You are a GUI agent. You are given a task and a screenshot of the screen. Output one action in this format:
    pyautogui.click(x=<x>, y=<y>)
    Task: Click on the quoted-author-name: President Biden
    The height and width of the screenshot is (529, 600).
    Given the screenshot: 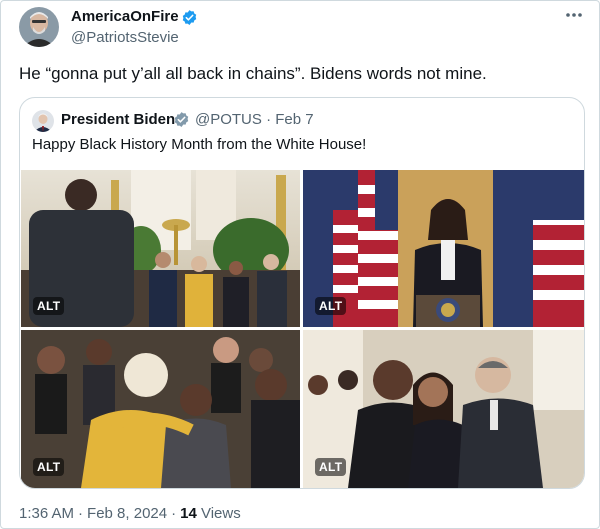 What is the action you would take?
    pyautogui.click(x=118, y=119)
    